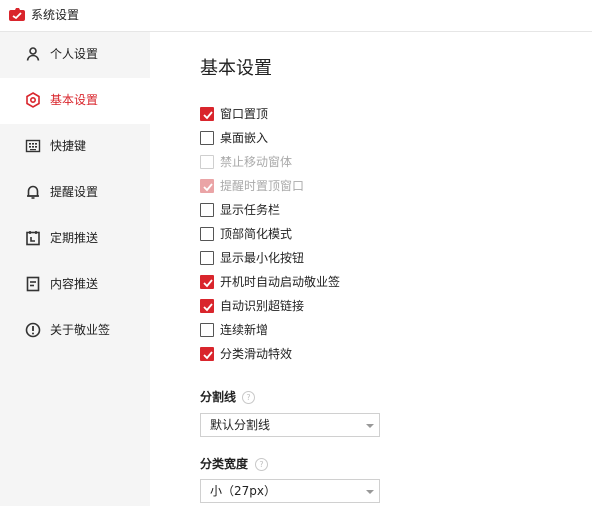 The width and height of the screenshot is (592, 506). What do you see at coordinates (55, 15) in the screenshot?
I see `window-title: 系统设置` at bounding box center [55, 15].